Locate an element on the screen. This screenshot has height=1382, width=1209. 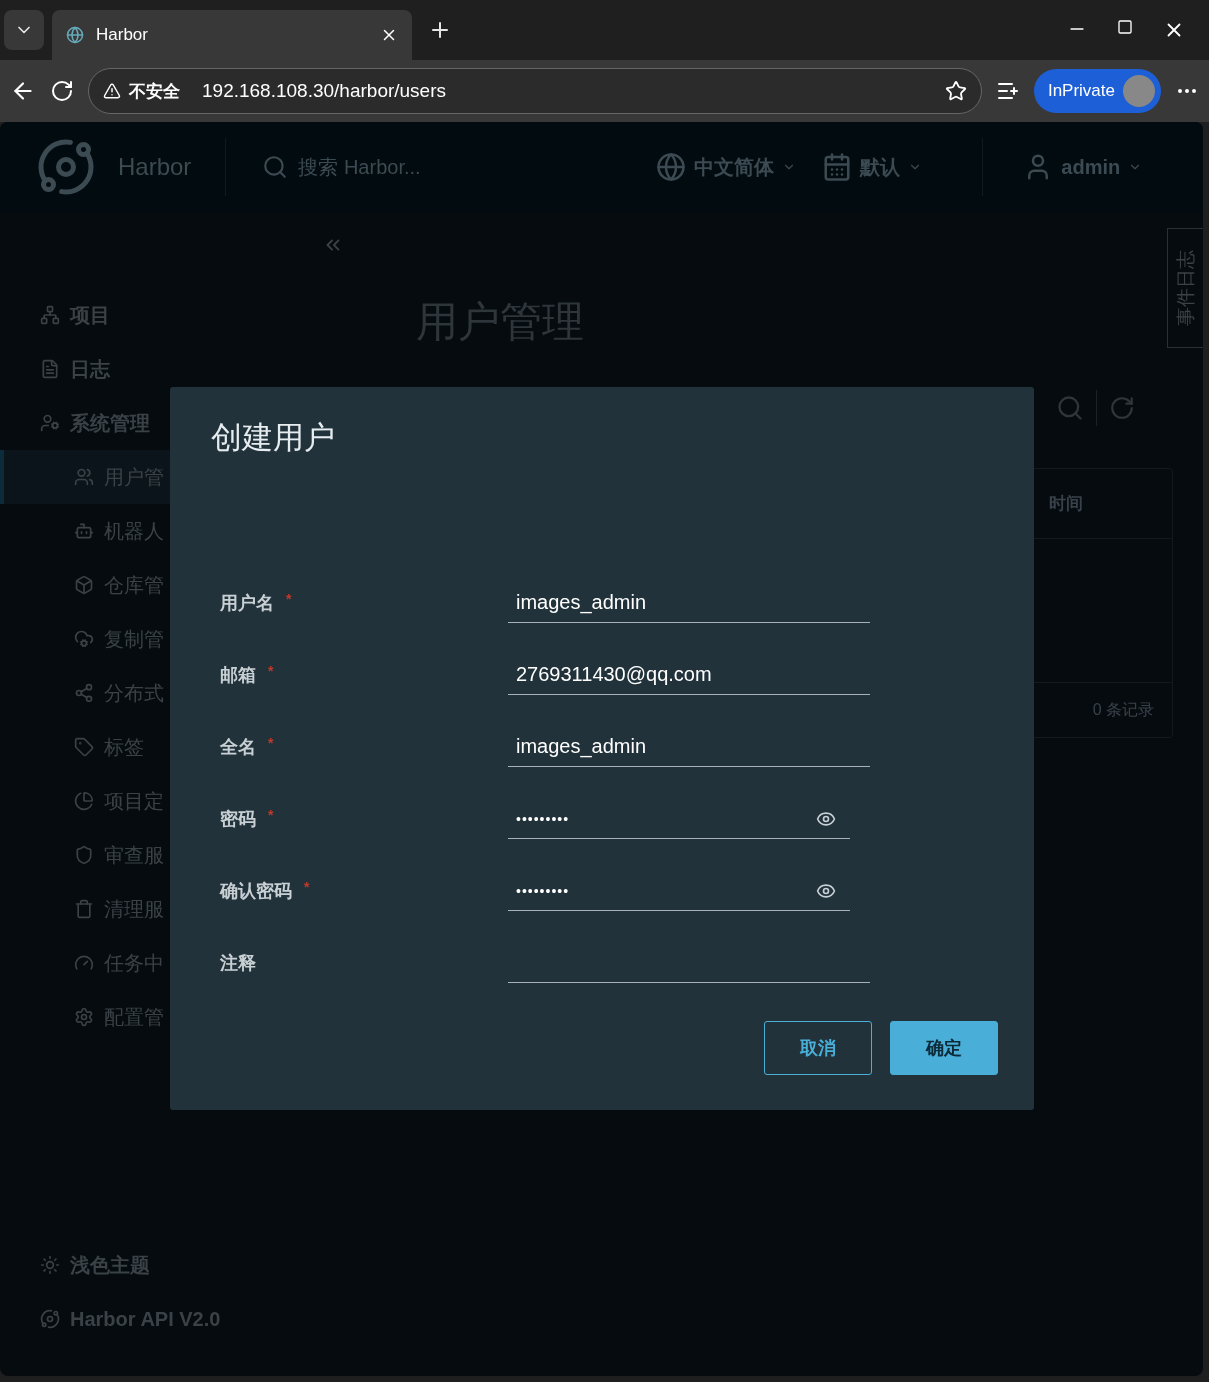
brand-name: Harbor is located at coordinates (155, 167).